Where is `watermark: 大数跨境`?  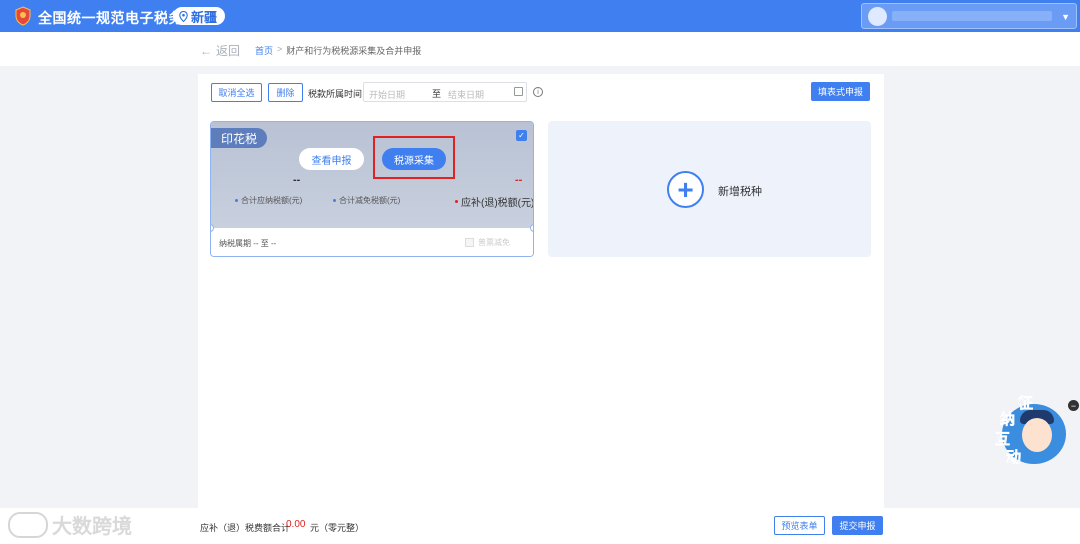
watermark: 大数跨境 is located at coordinates (70, 524).